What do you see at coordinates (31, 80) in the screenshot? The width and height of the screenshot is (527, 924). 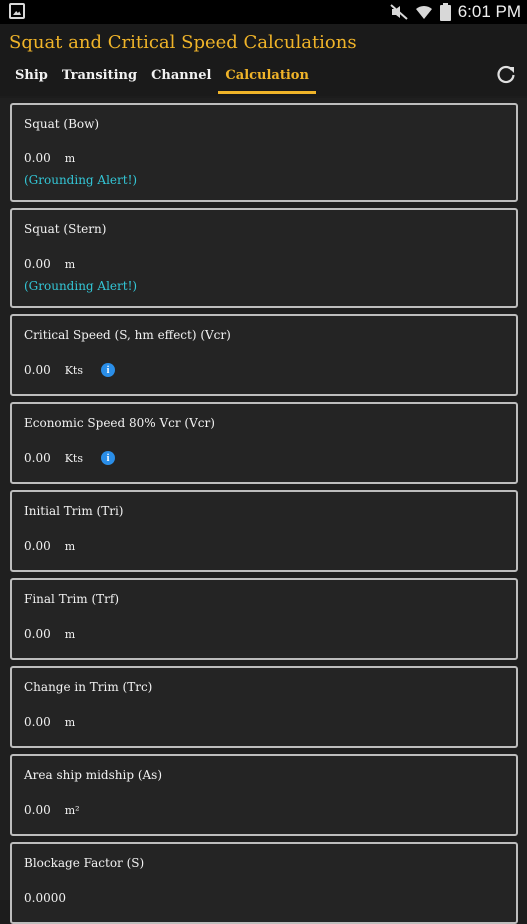 I see `tab-ship: Ship` at bounding box center [31, 80].